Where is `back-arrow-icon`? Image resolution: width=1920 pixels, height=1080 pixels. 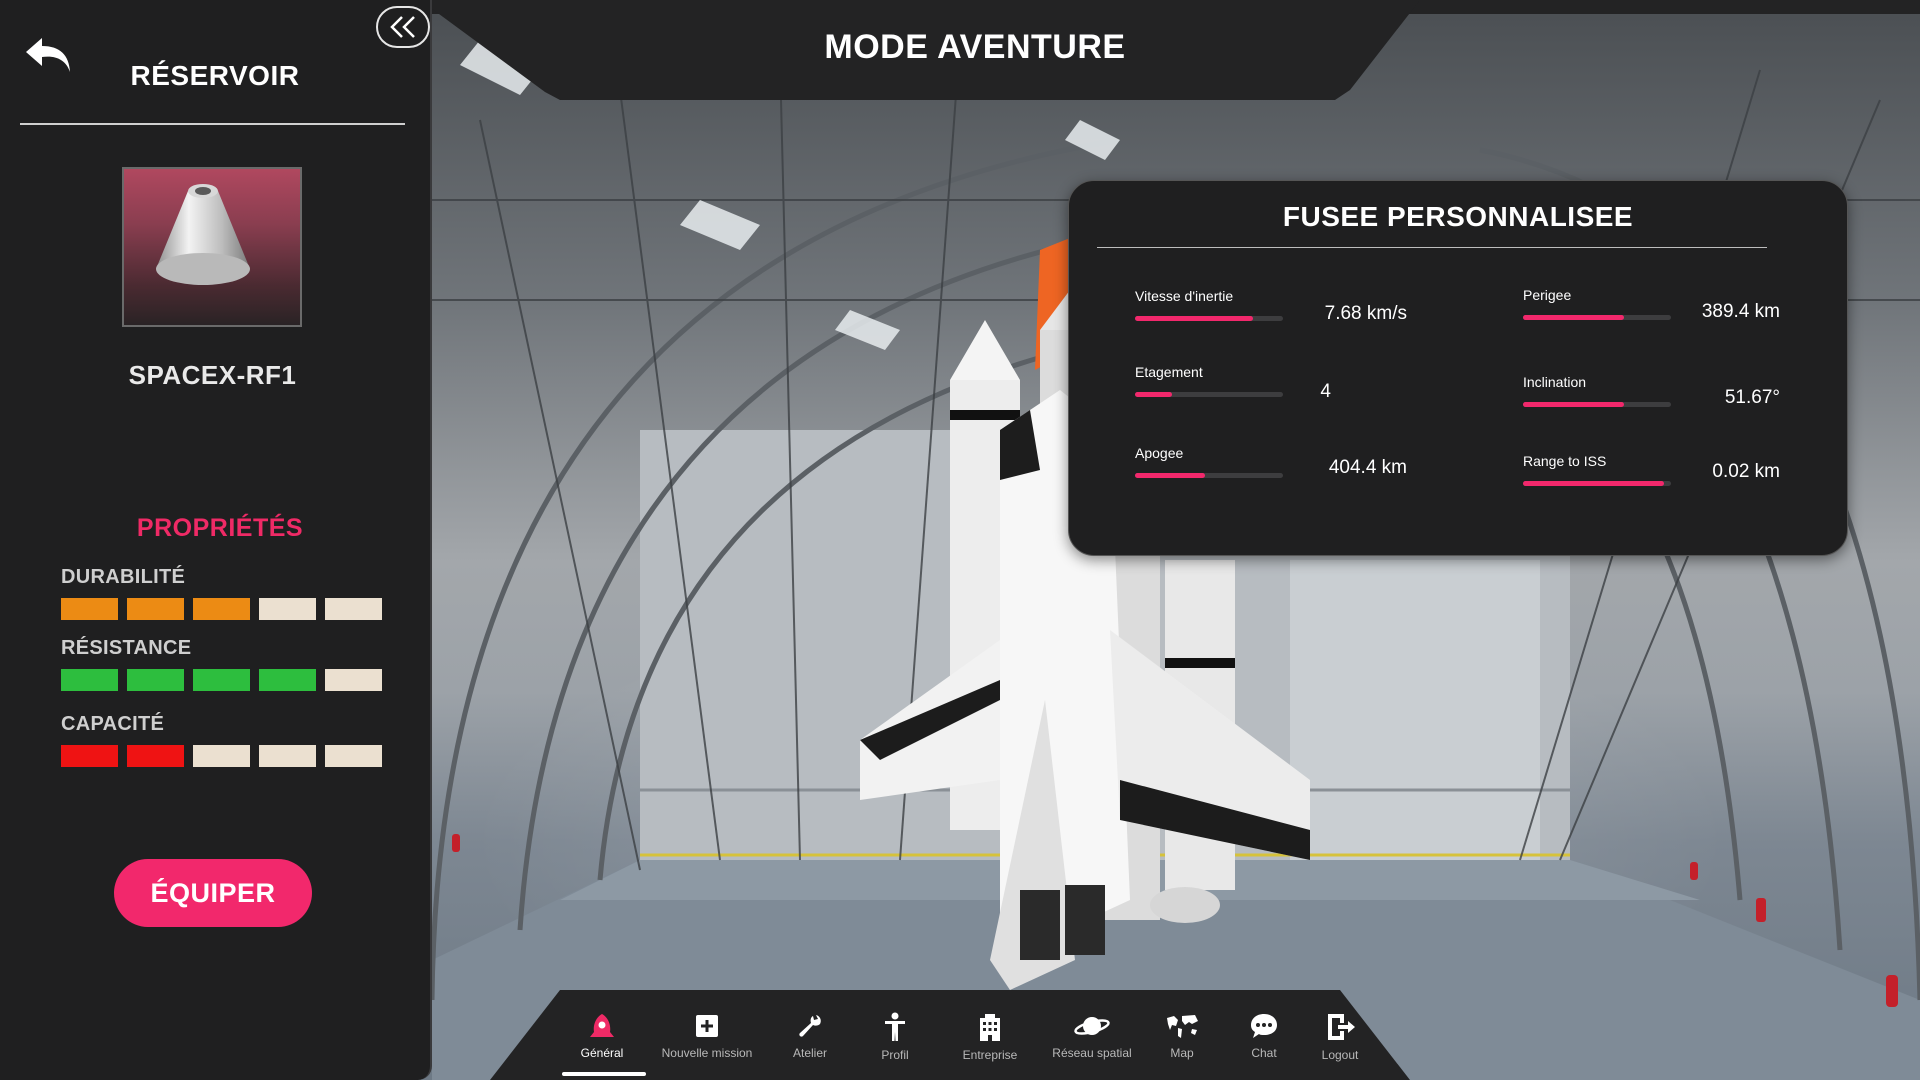 back-arrow-icon is located at coordinates (48, 55).